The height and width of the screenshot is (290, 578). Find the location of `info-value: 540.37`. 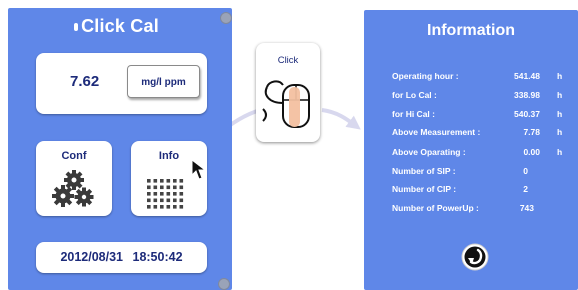

info-value: 540.37 is located at coordinates (527, 114).